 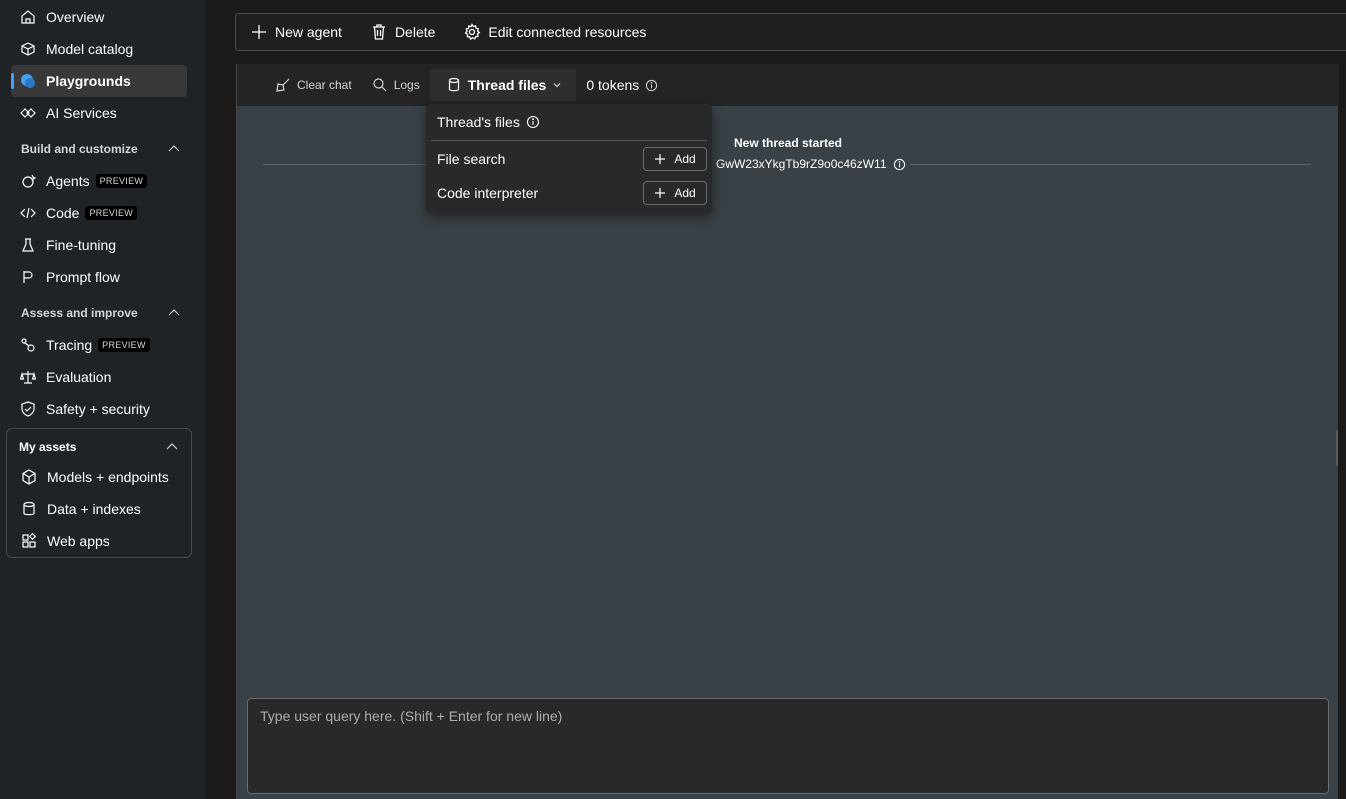 What do you see at coordinates (108, 477) in the screenshot?
I see `sidebar-item-label: Models + endpoints` at bounding box center [108, 477].